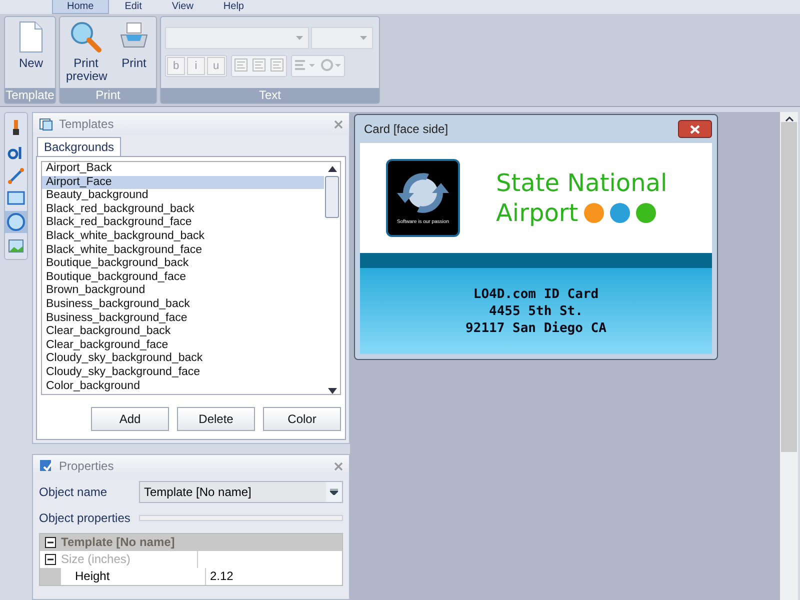 Image resolution: width=800 pixels, height=600 pixels. I want to click on panel-title: Templates, so click(87, 124).